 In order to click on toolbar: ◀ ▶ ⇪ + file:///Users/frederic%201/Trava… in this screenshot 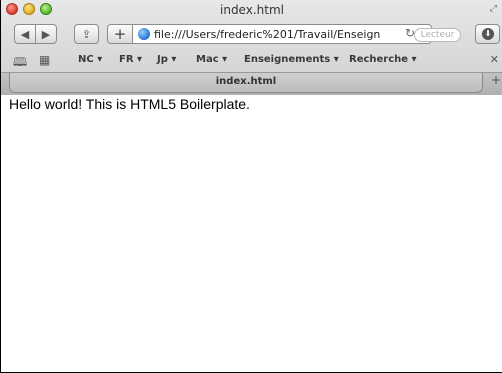, I will do `click(251, 34)`.